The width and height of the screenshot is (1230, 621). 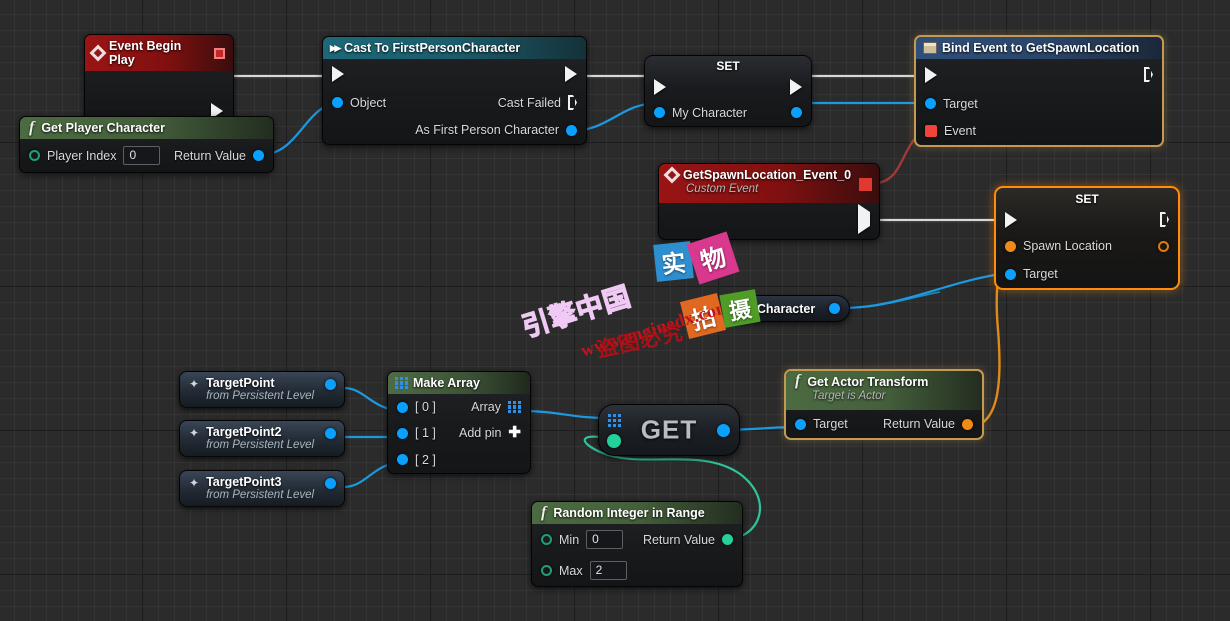 I want to click on pin-row-spawn-location: Spawn Location, so click(x=1087, y=246).